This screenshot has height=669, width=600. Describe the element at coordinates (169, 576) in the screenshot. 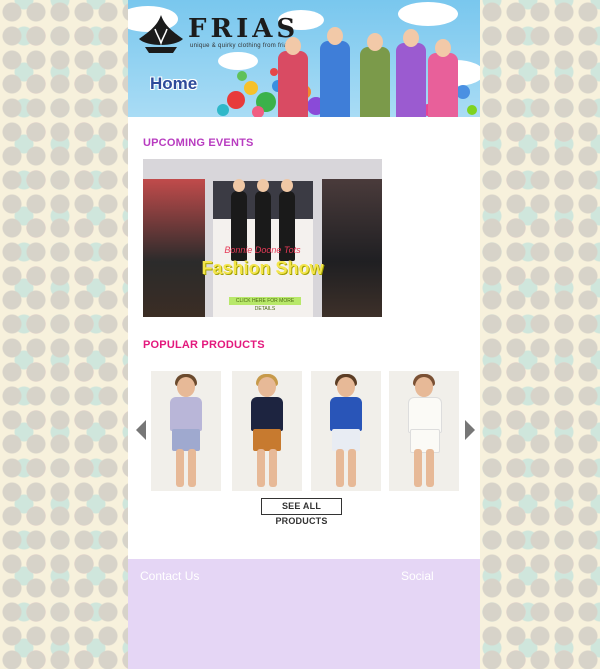

I see `contact-us-link: Contact Us` at that location.